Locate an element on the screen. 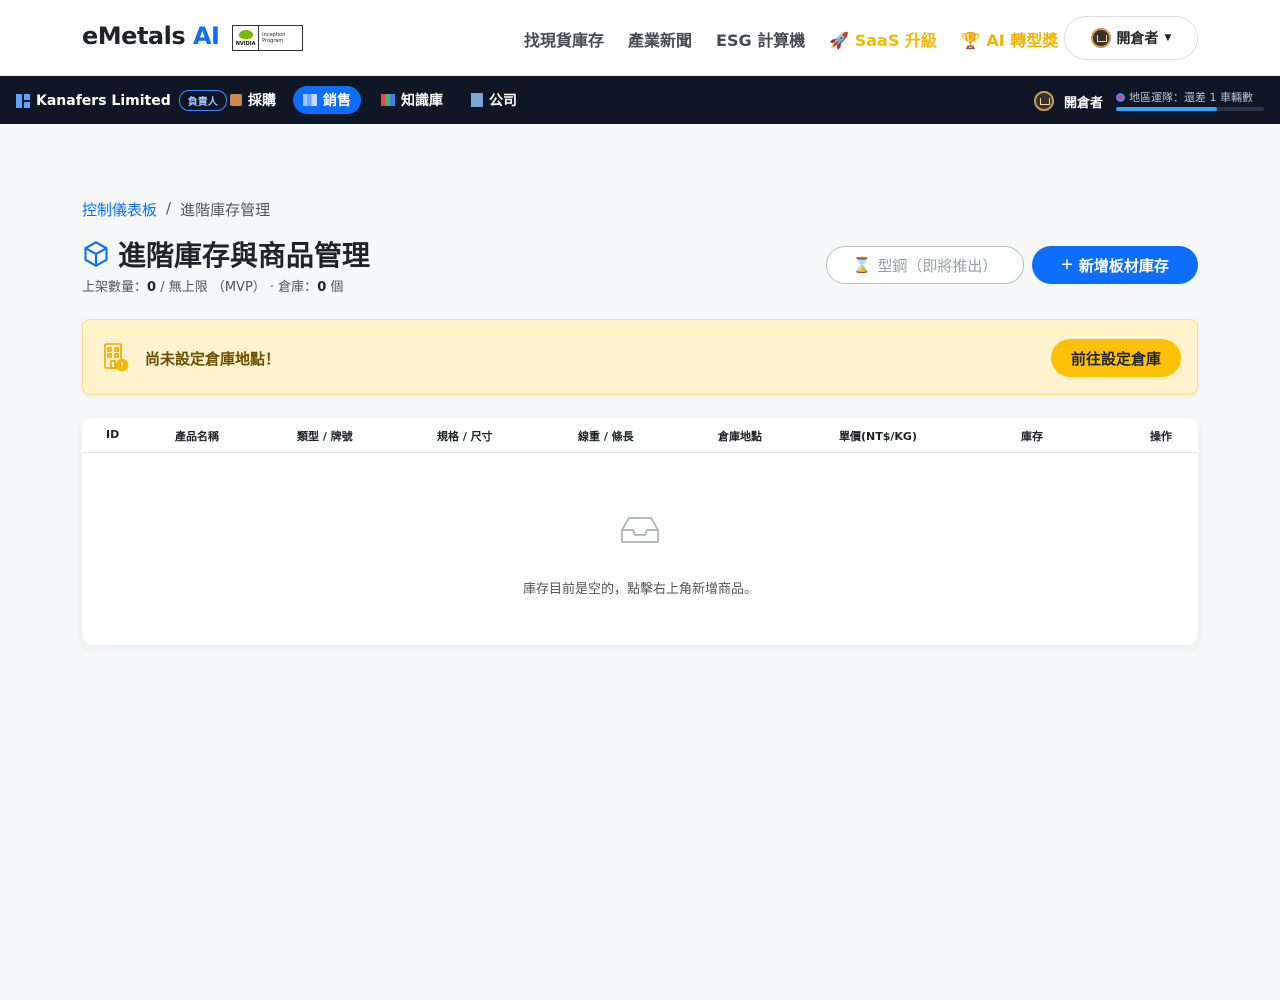 This screenshot has height=1000, width=1280. column-header: 類型 / 牌號 is located at coordinates (325, 436).